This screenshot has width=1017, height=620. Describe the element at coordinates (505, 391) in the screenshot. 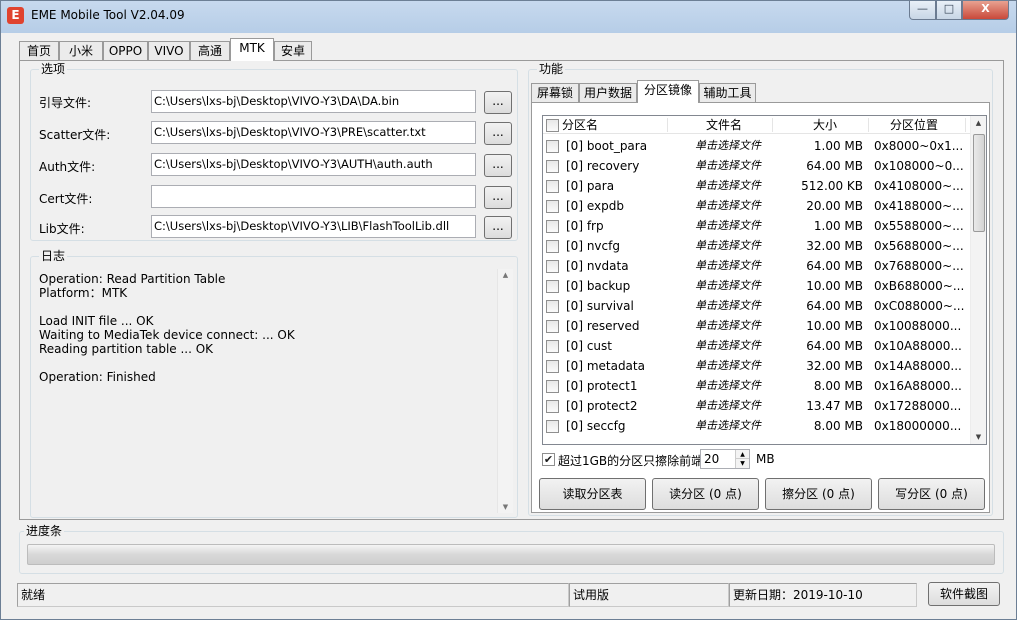

I see `log-scrollbar: ▲ ▼` at that location.